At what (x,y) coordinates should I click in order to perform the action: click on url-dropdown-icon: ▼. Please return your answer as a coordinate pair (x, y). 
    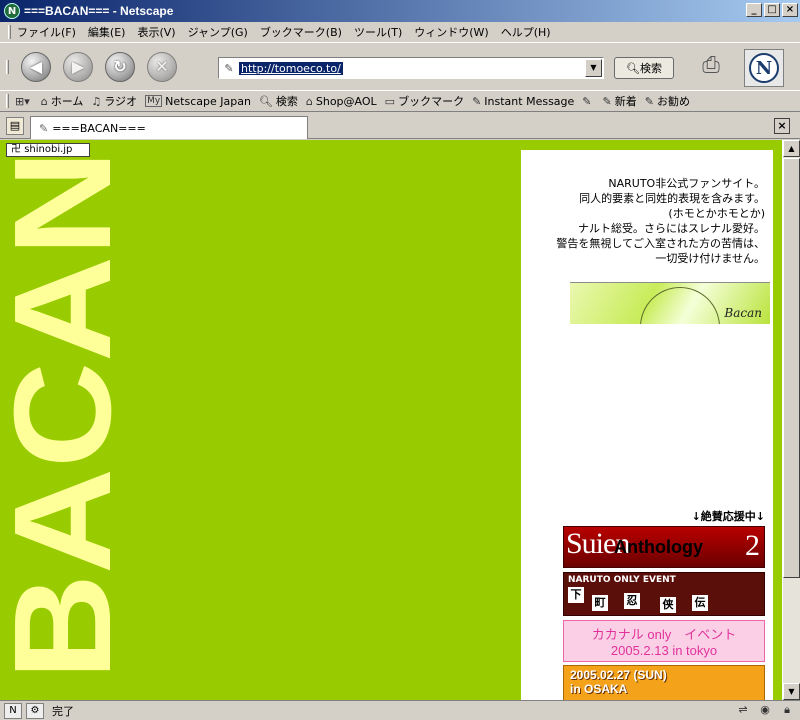
    Looking at the image, I should click on (593, 68).